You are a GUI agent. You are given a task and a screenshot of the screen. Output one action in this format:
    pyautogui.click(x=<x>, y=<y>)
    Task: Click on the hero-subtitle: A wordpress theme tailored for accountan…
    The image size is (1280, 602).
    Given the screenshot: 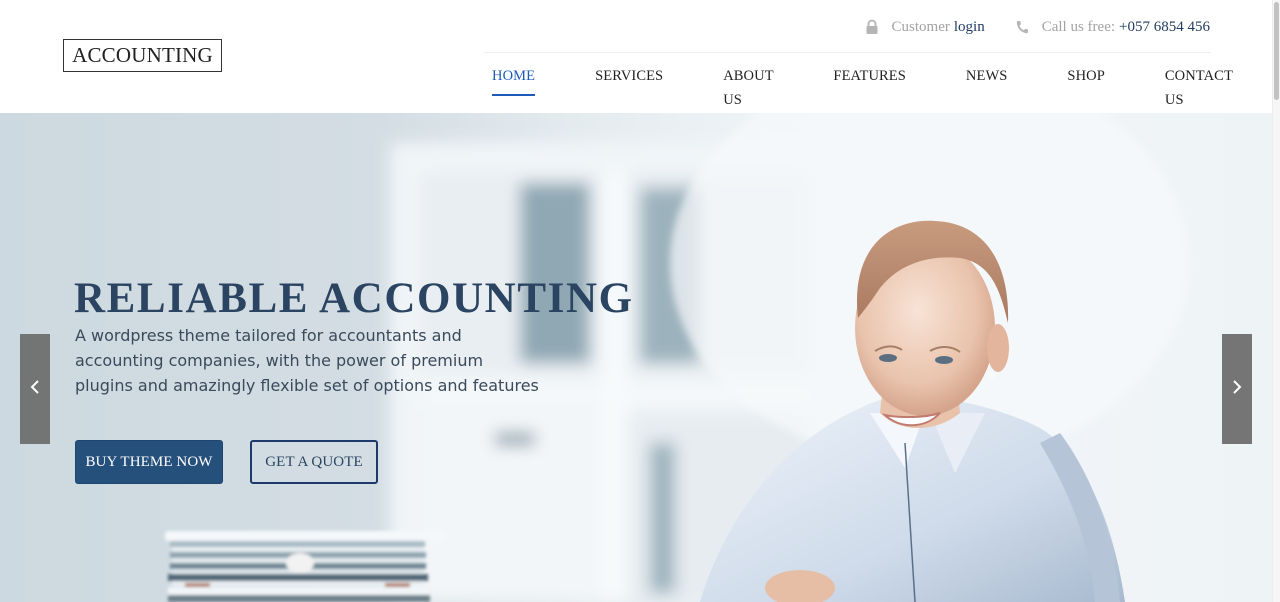 What is the action you would take?
    pyautogui.click(x=307, y=360)
    